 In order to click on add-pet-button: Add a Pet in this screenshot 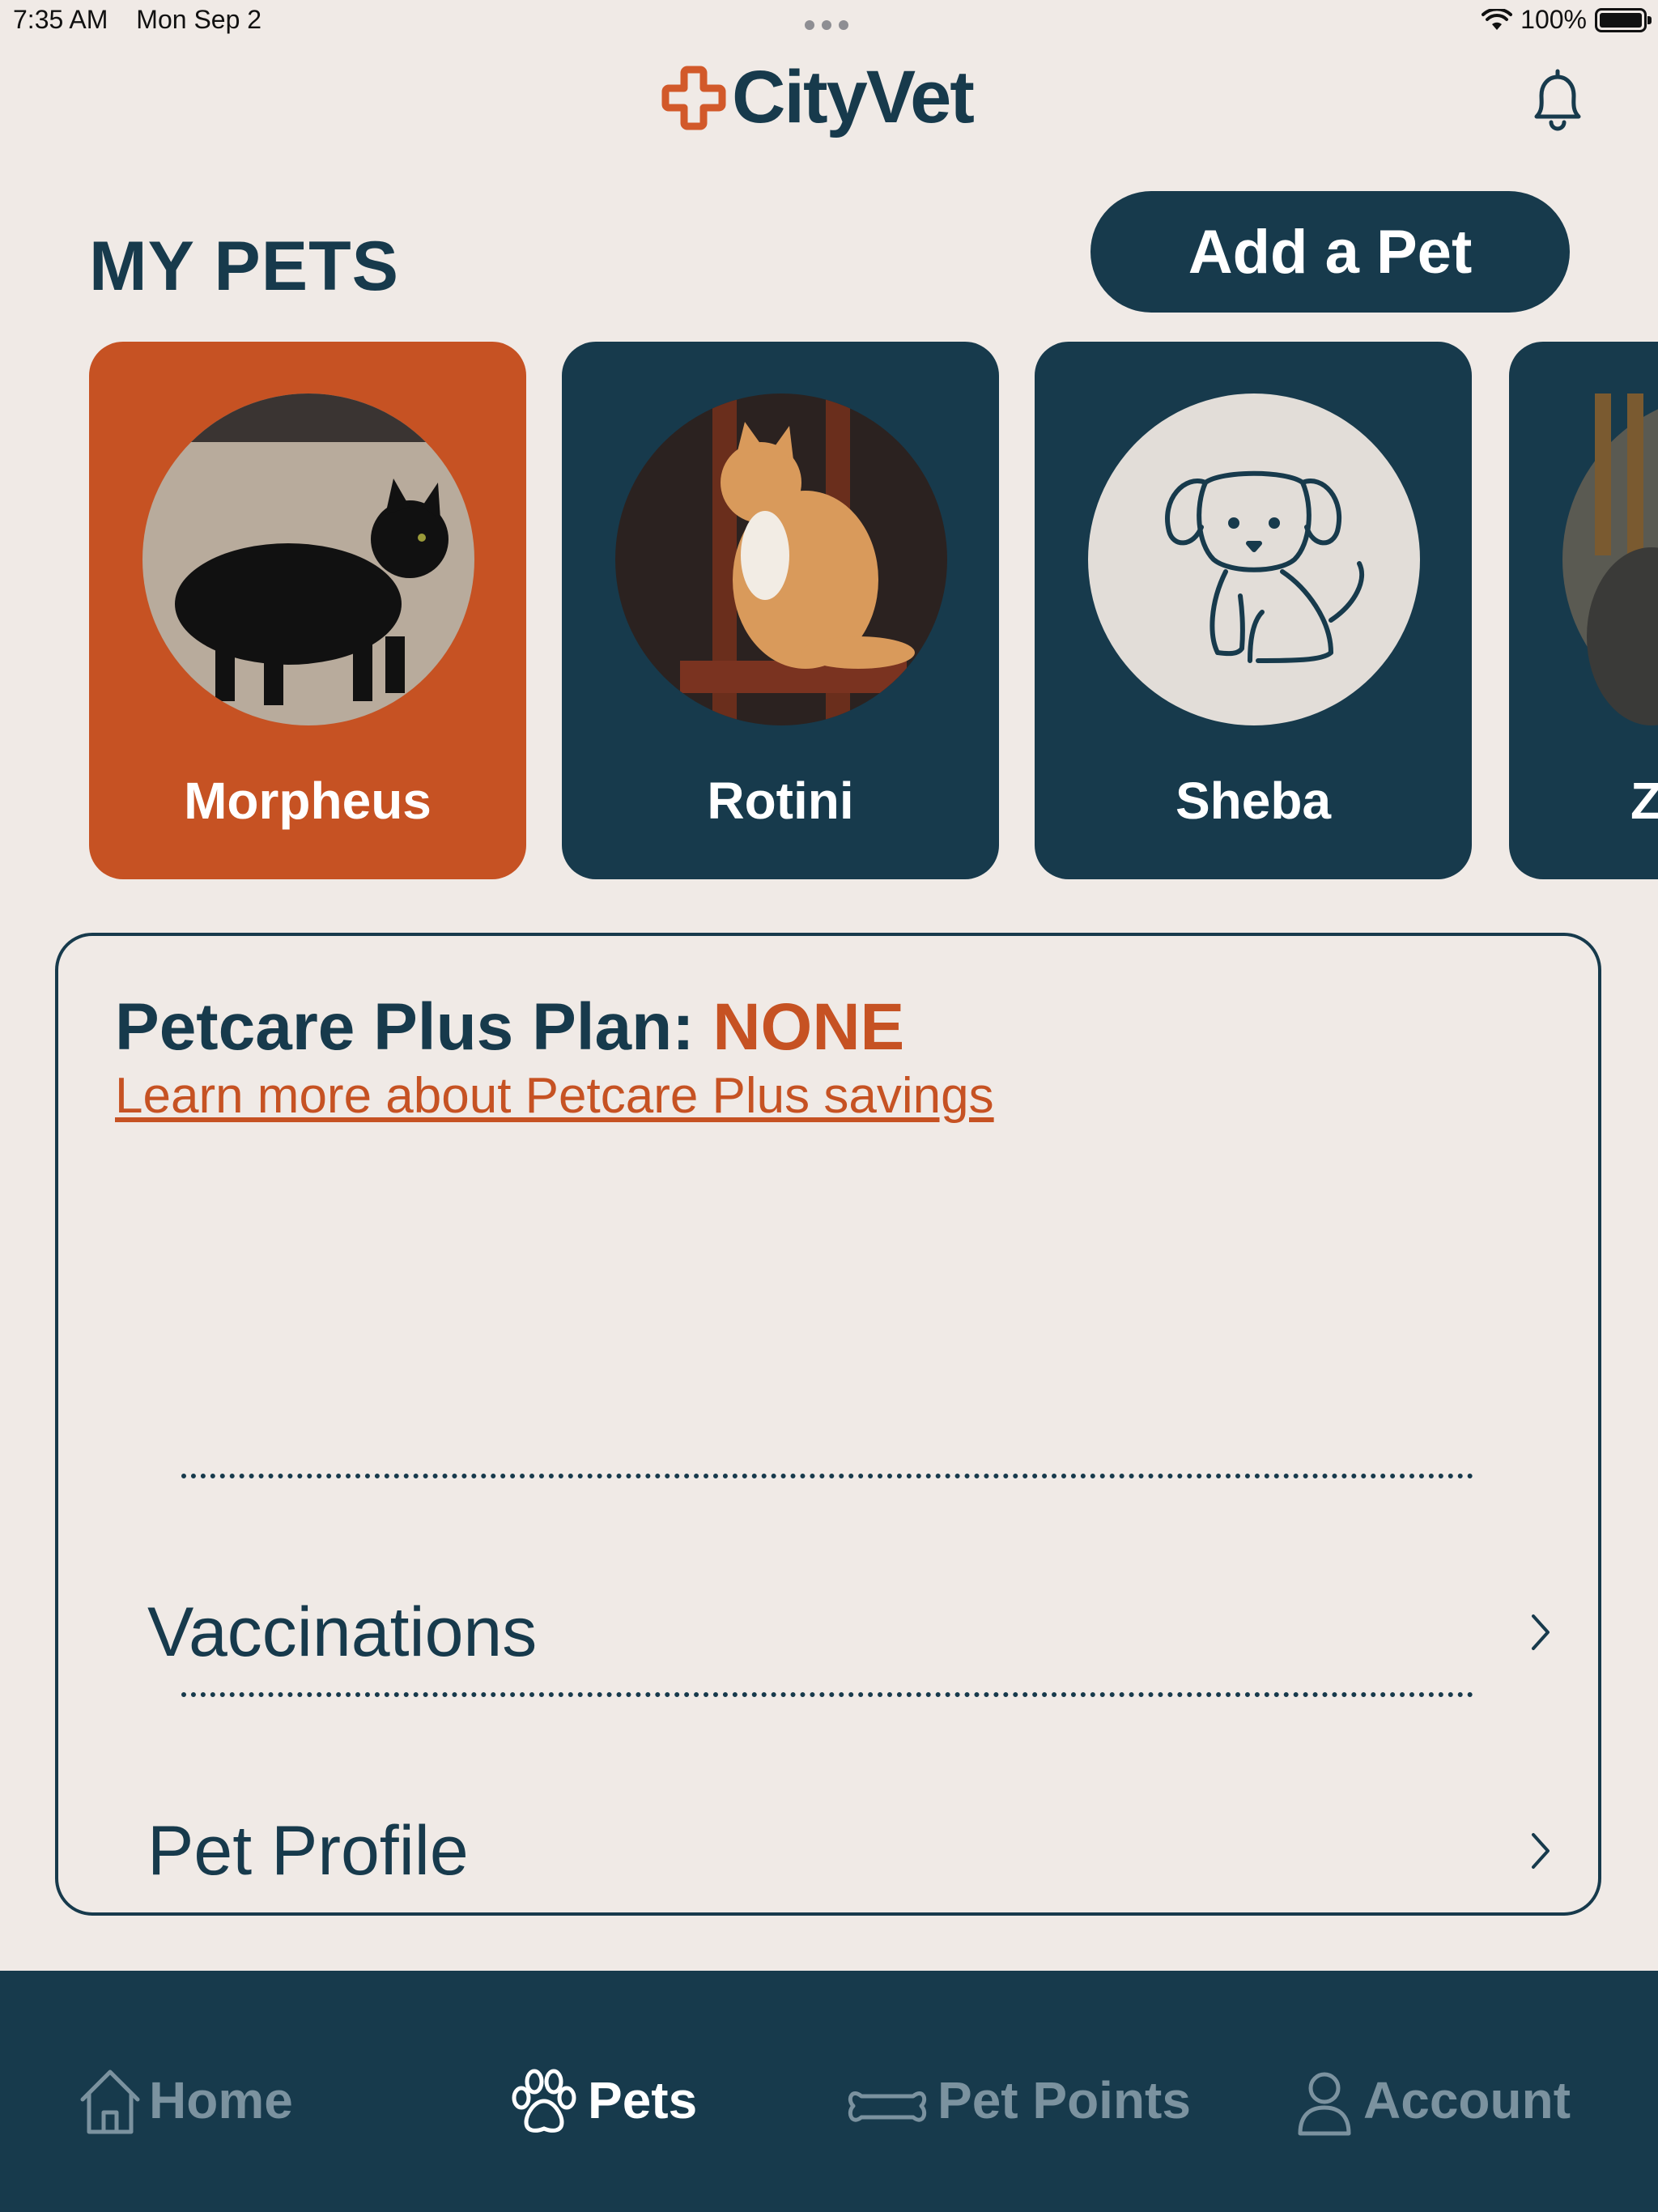, I will do `click(1330, 252)`.